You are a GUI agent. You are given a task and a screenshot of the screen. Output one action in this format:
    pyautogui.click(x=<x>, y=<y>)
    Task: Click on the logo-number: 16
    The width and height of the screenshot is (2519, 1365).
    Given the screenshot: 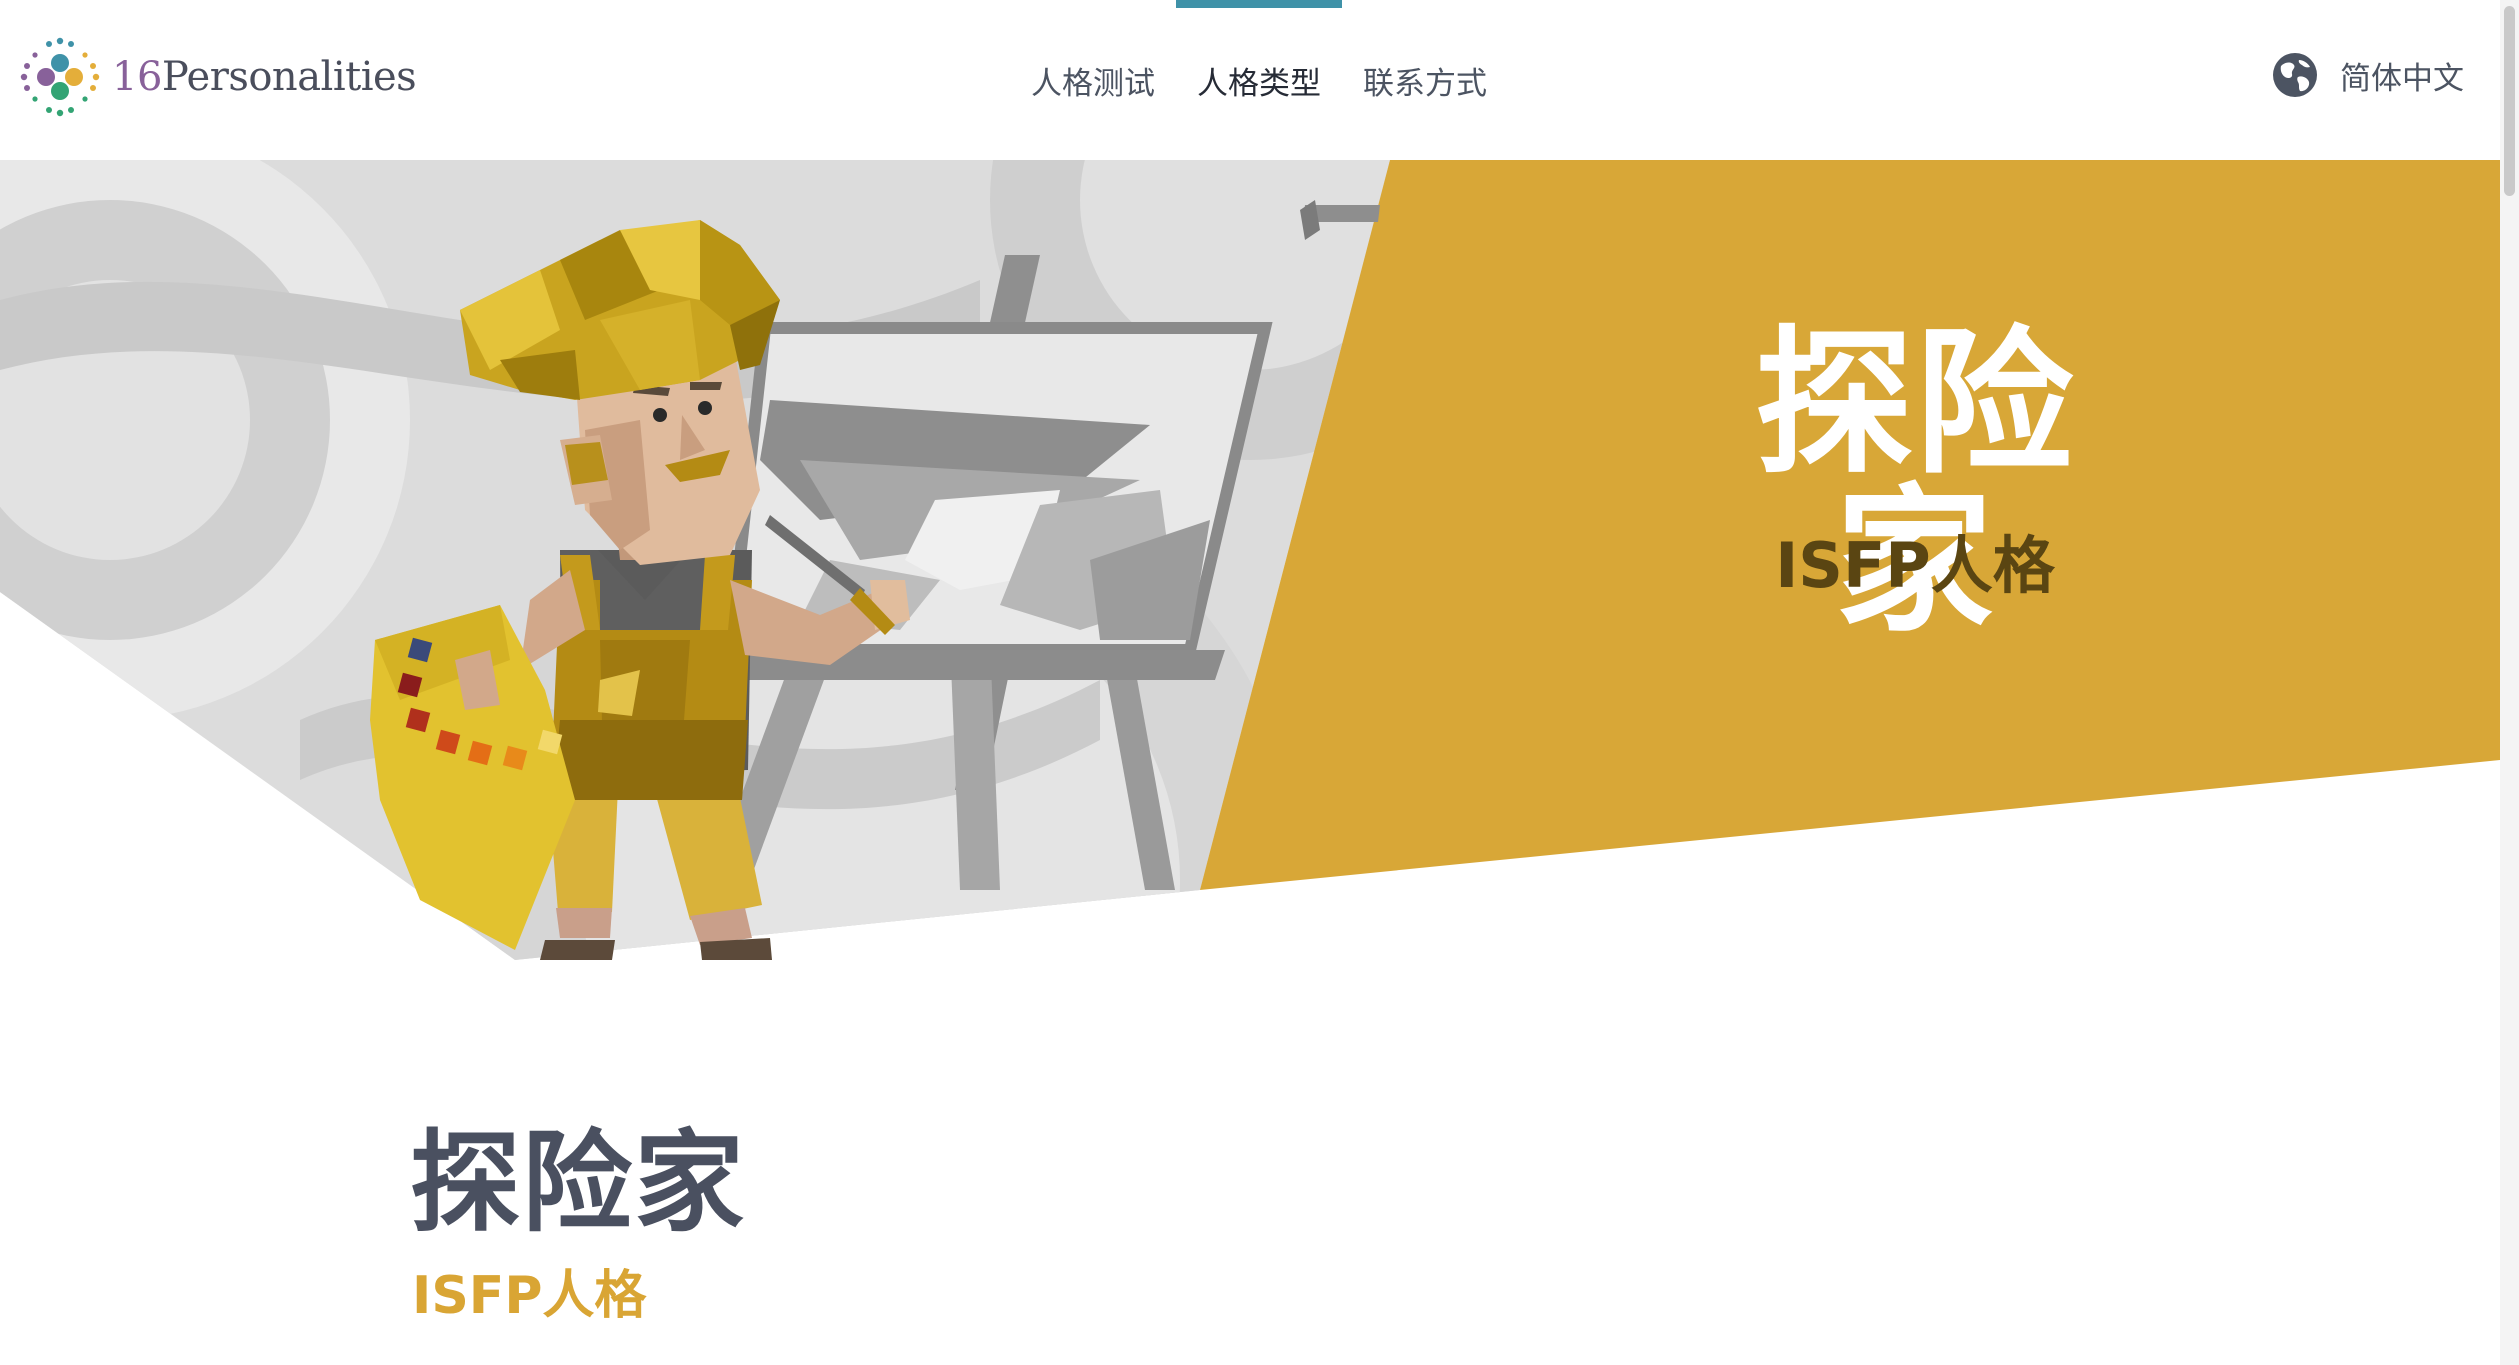 What is the action you would take?
    pyautogui.click(x=137, y=77)
    